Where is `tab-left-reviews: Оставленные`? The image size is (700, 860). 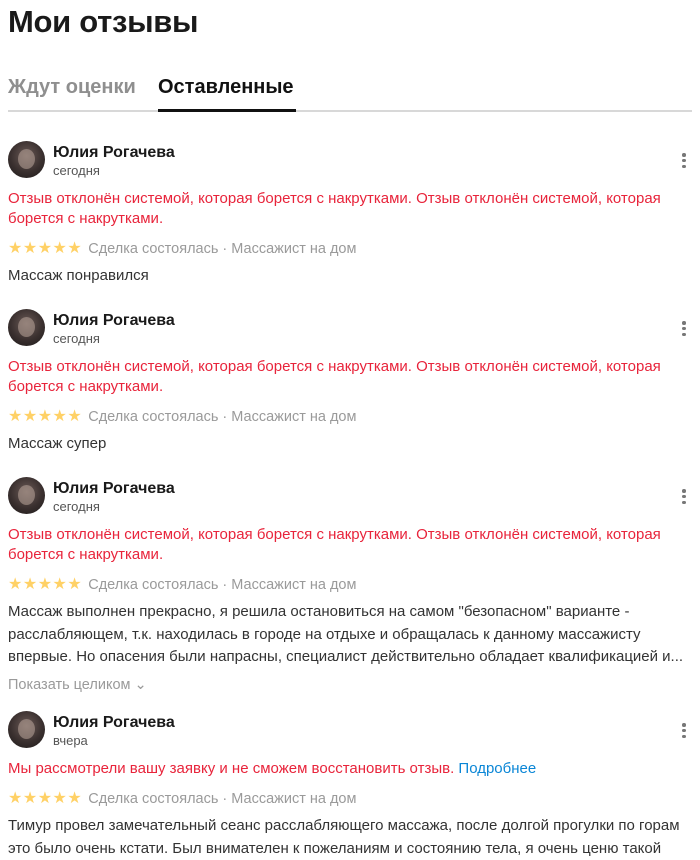
tab-left-reviews: Оставленные is located at coordinates (226, 87).